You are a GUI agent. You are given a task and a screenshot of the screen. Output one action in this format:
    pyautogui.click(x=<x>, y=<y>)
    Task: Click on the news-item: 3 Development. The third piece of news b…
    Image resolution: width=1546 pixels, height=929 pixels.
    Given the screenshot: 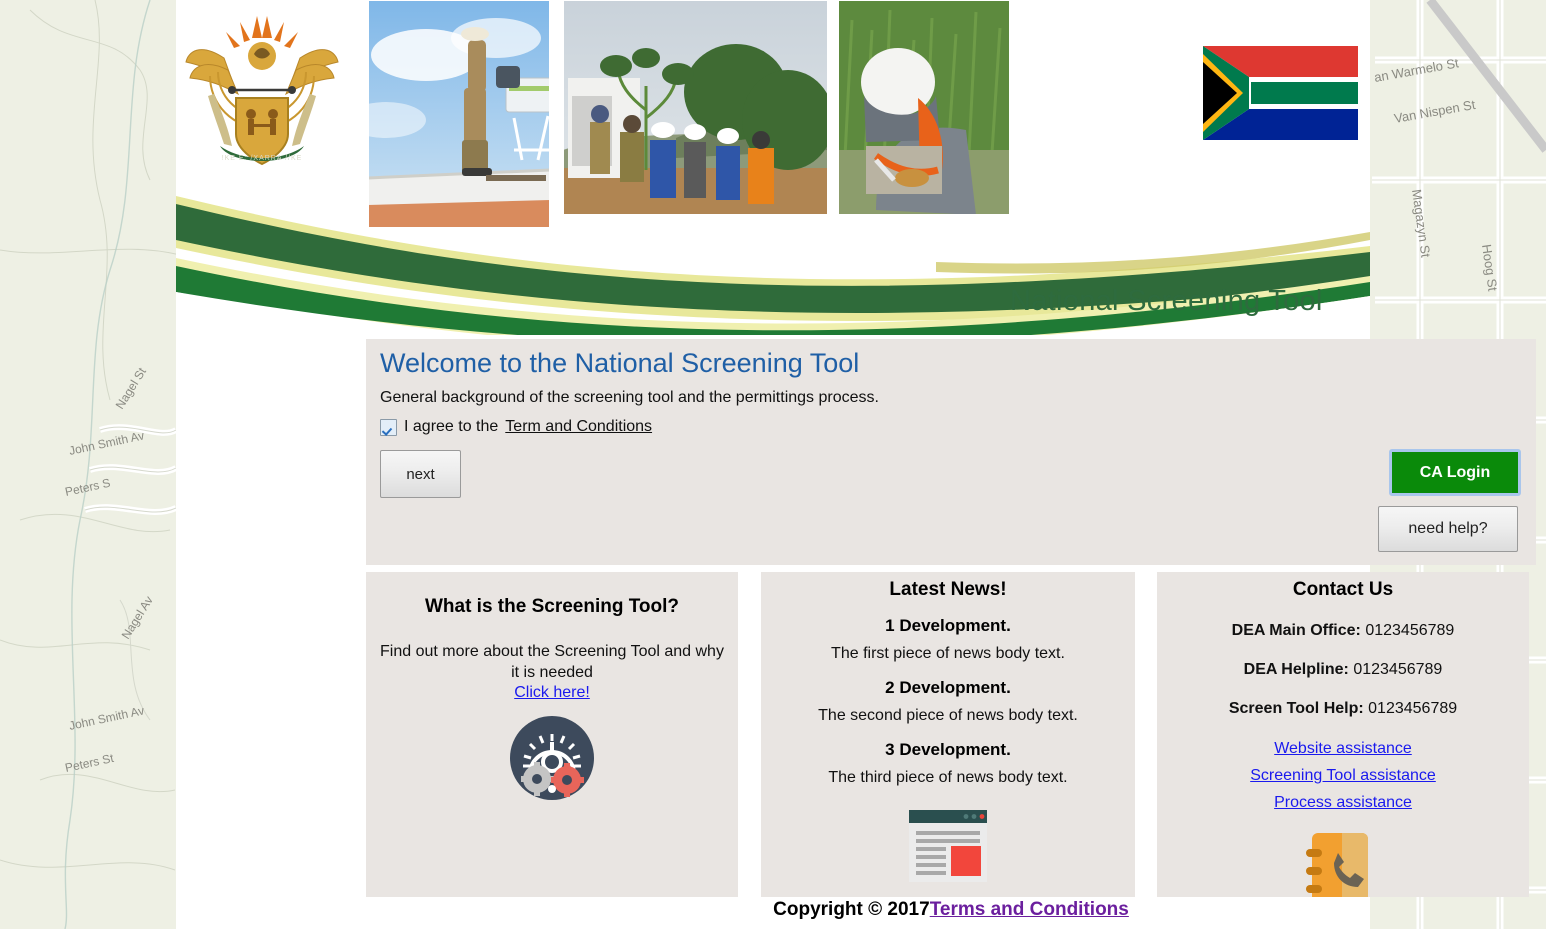 What is the action you would take?
    pyautogui.click(x=948, y=763)
    